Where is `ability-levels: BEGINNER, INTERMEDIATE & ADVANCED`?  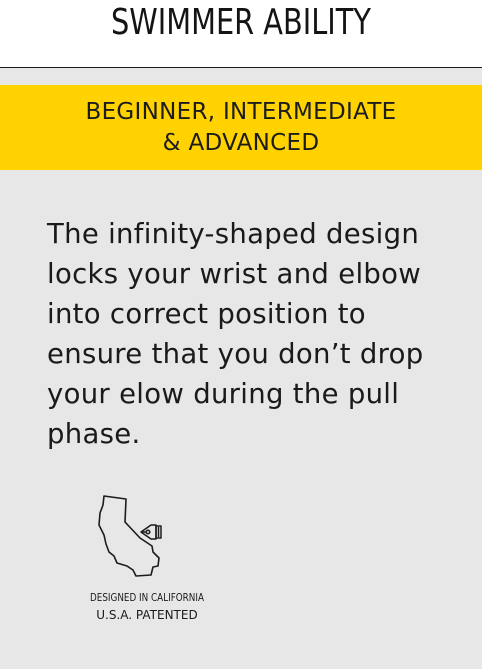
ability-levels: BEGINNER, INTERMEDIATE & ADVANCED is located at coordinates (241, 128).